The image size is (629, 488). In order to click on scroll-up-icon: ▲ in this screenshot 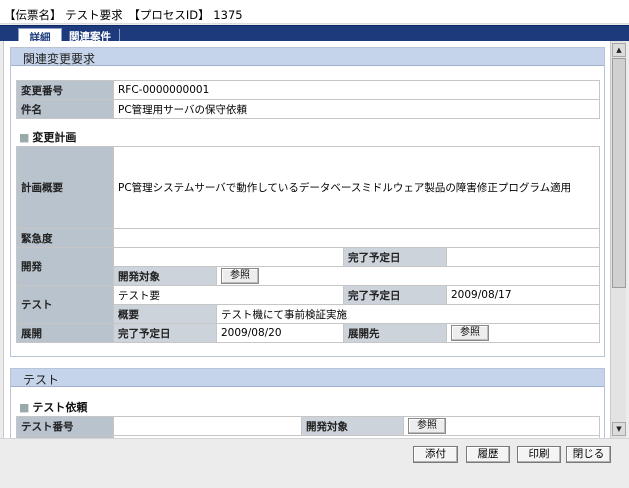, I will do `click(619, 50)`.